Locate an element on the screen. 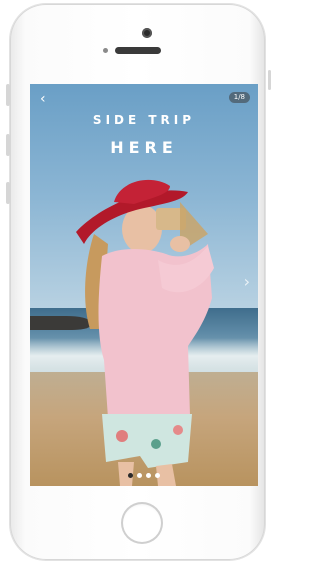  earpiece-speaker is located at coordinates (138, 50).